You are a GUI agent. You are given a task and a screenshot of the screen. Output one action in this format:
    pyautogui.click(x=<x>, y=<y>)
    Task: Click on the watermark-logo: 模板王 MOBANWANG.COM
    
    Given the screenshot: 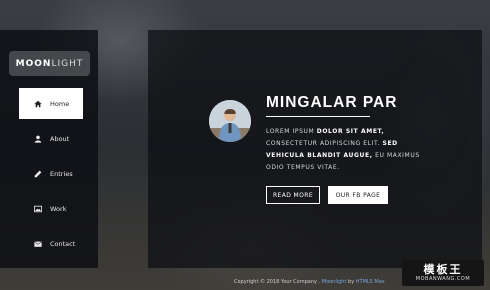 What is the action you would take?
    pyautogui.click(x=443, y=273)
    